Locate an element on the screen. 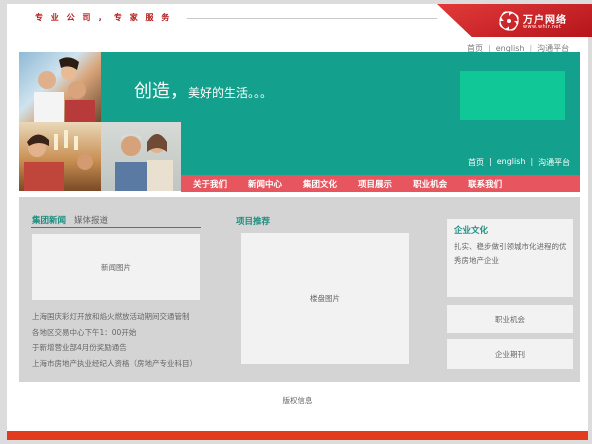  nav-item-projects: 项目展示 is located at coordinates (375, 184).